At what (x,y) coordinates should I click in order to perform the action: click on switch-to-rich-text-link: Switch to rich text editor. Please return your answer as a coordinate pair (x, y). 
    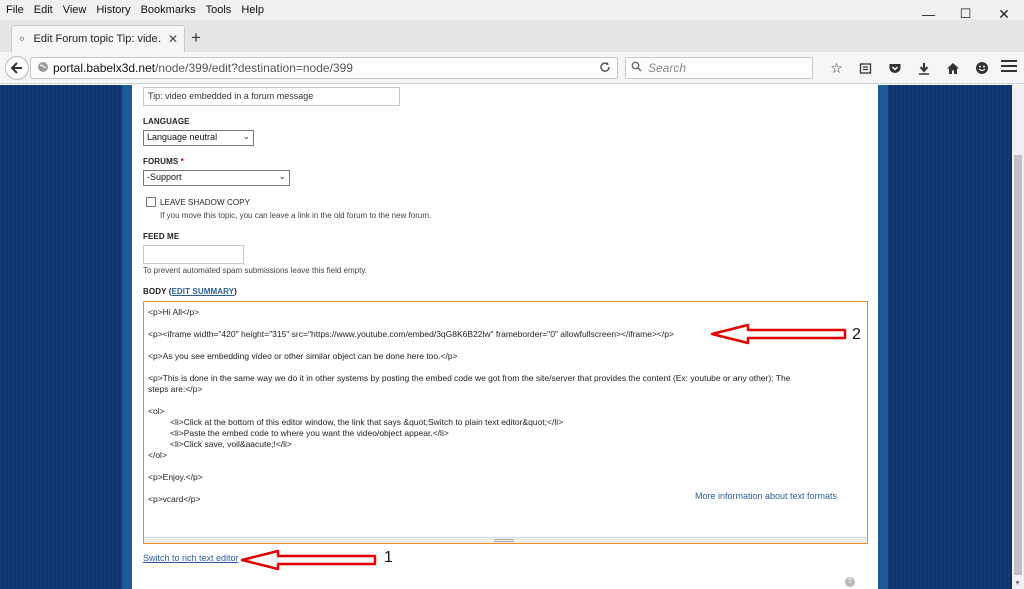
    Looking at the image, I should click on (191, 558).